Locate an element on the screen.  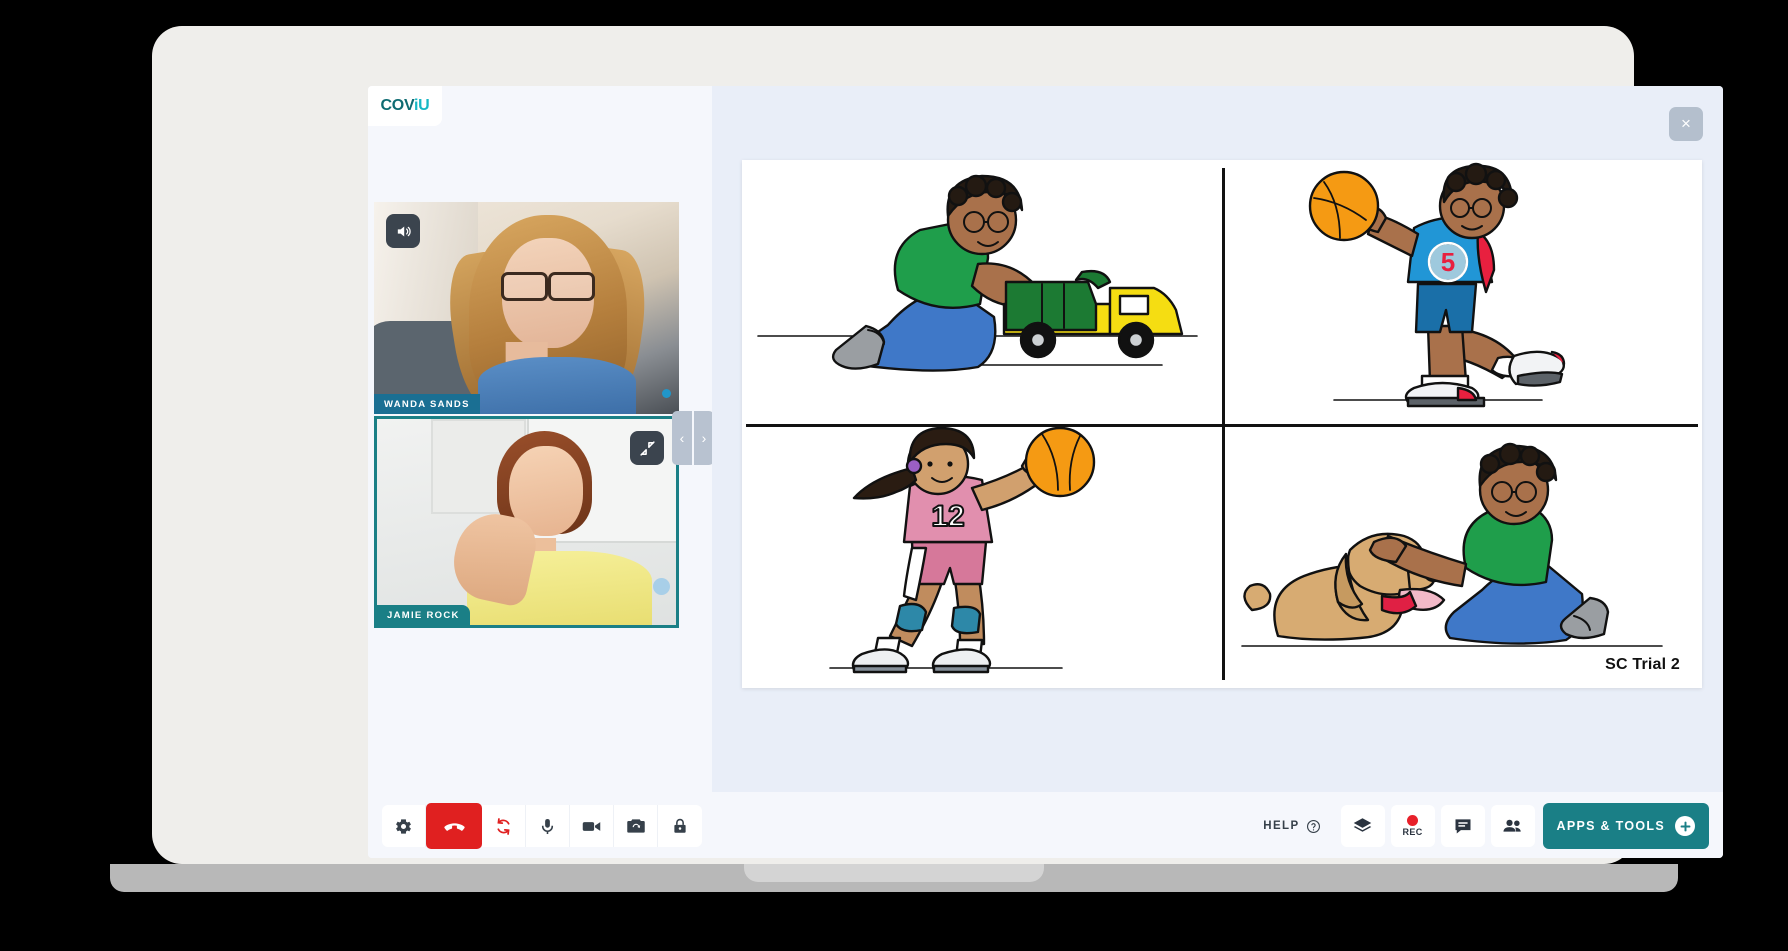
chat-bubble-icon is located at coordinates (1463, 826).